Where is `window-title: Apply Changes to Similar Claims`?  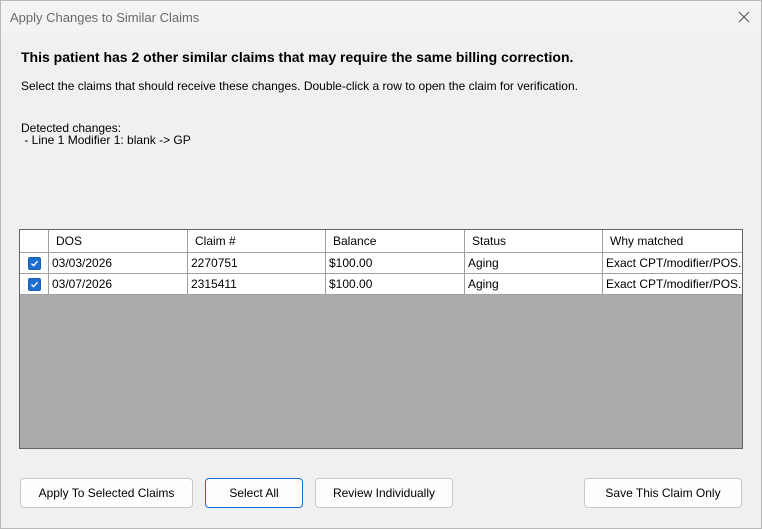 window-title: Apply Changes to Similar Claims is located at coordinates (105, 17).